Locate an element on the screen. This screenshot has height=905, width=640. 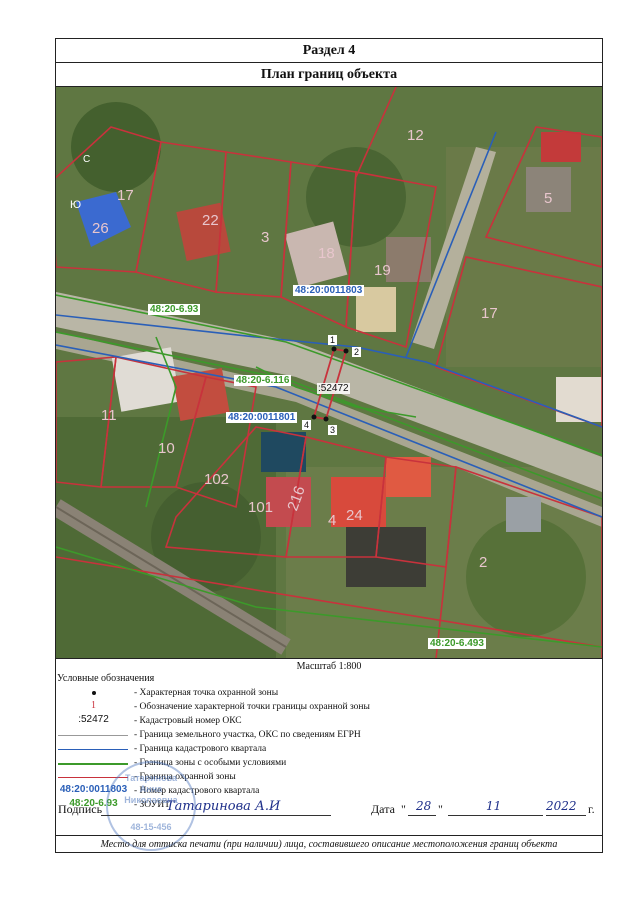
date-year-line is located at coordinates (566, 815).